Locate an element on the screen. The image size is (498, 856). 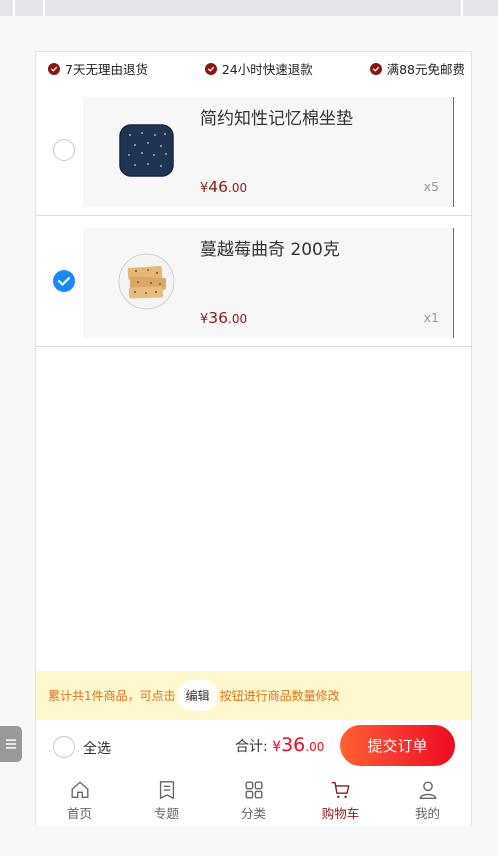
edit-tip-notice: 累计共1件商品，可点击 编辑 按钮进行商品数量修改 is located at coordinates (253, 695).